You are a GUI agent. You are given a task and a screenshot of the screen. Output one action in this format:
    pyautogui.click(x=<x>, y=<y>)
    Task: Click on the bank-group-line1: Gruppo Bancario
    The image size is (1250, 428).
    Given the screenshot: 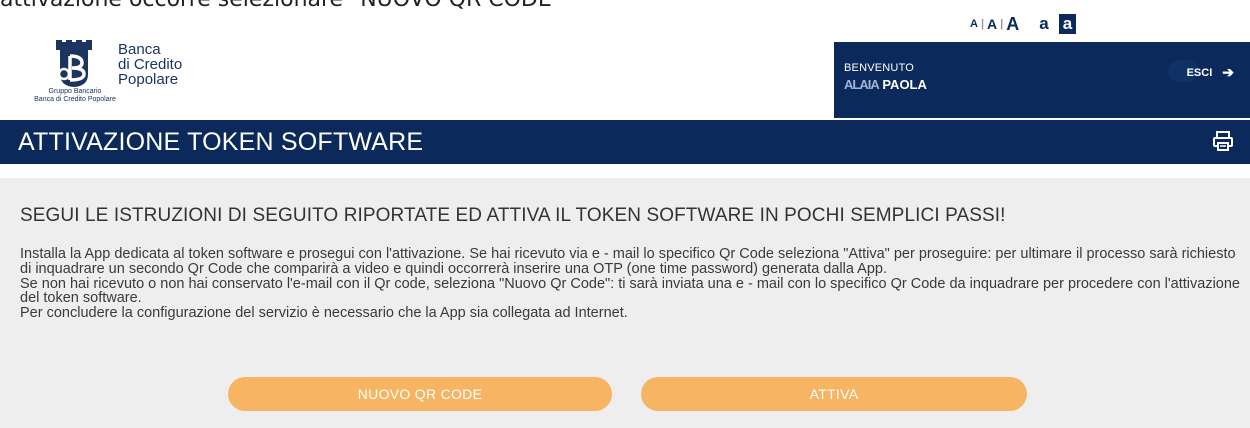 What is the action you would take?
    pyautogui.click(x=75, y=91)
    